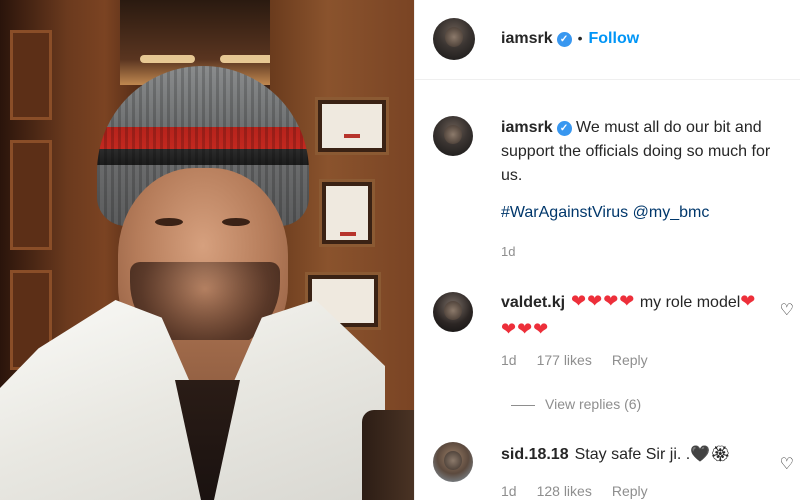  I want to click on comment-likes: 128 likes, so click(564, 491).